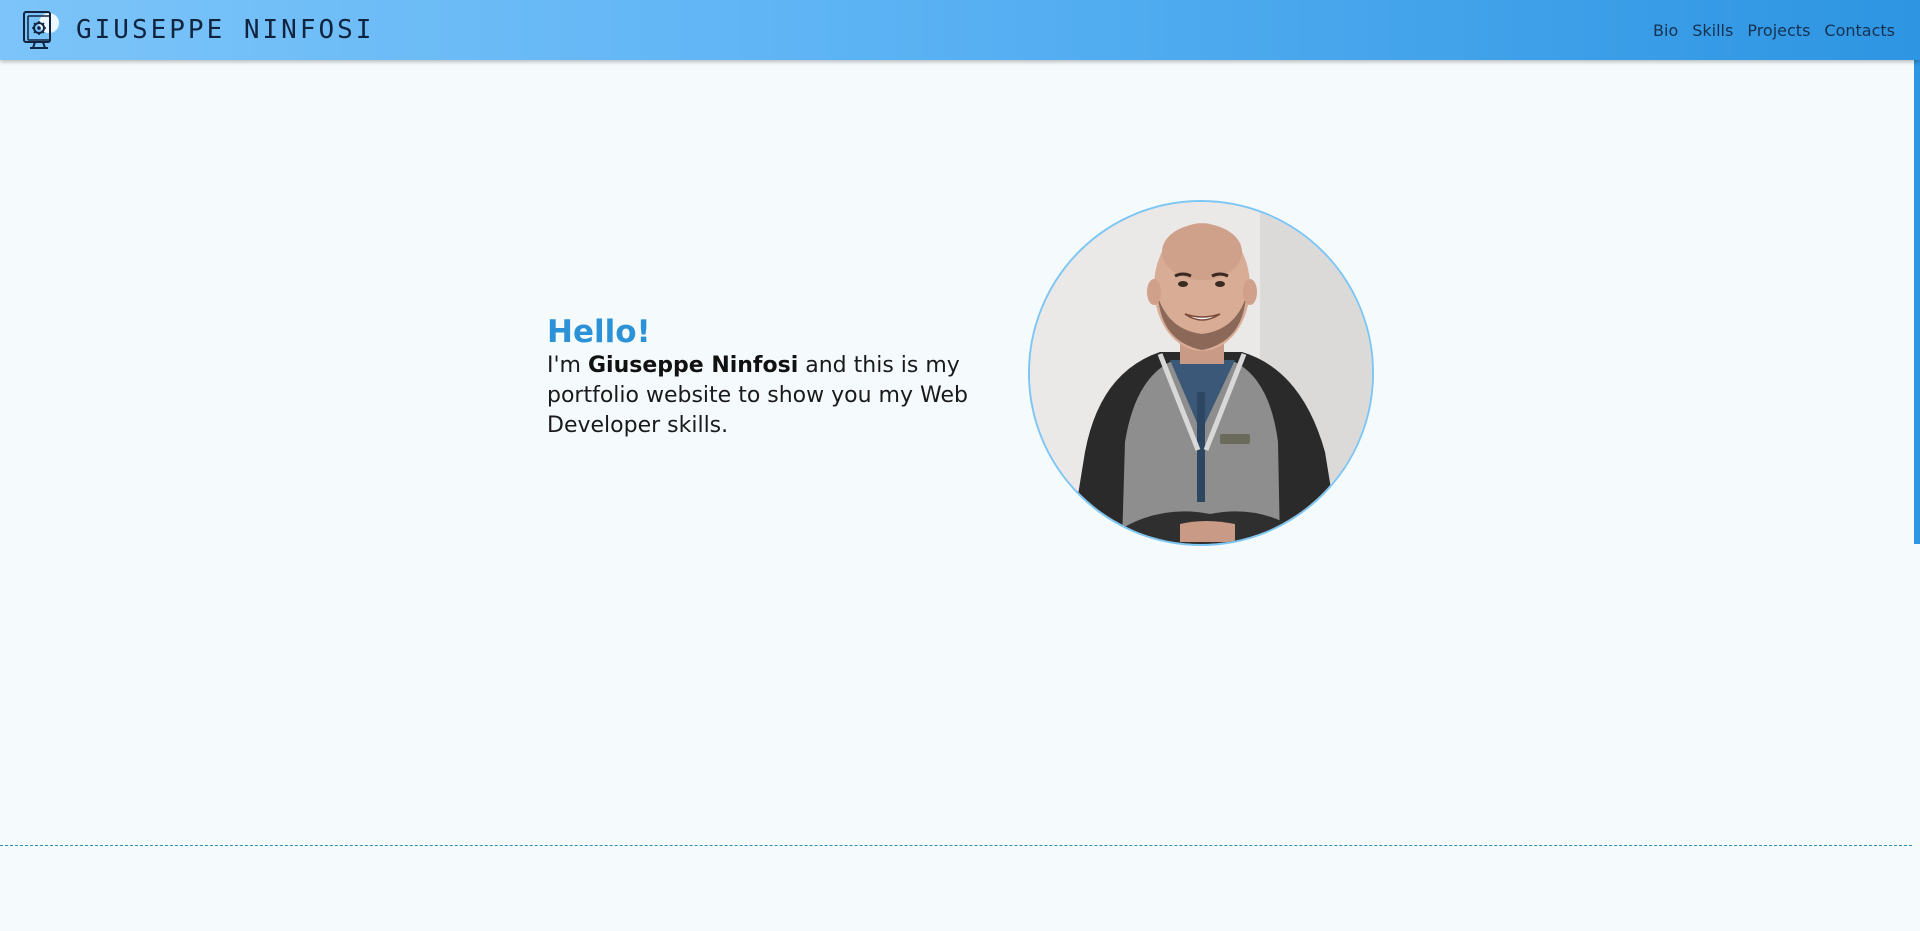  What do you see at coordinates (693, 365) in the screenshot?
I see `intro-name: Giuseppe Ninfosi` at bounding box center [693, 365].